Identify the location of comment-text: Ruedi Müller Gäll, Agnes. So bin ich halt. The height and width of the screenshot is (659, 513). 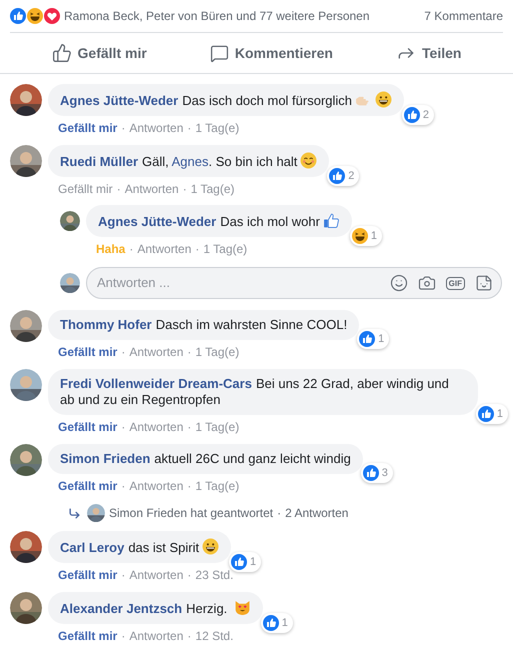
(189, 161).